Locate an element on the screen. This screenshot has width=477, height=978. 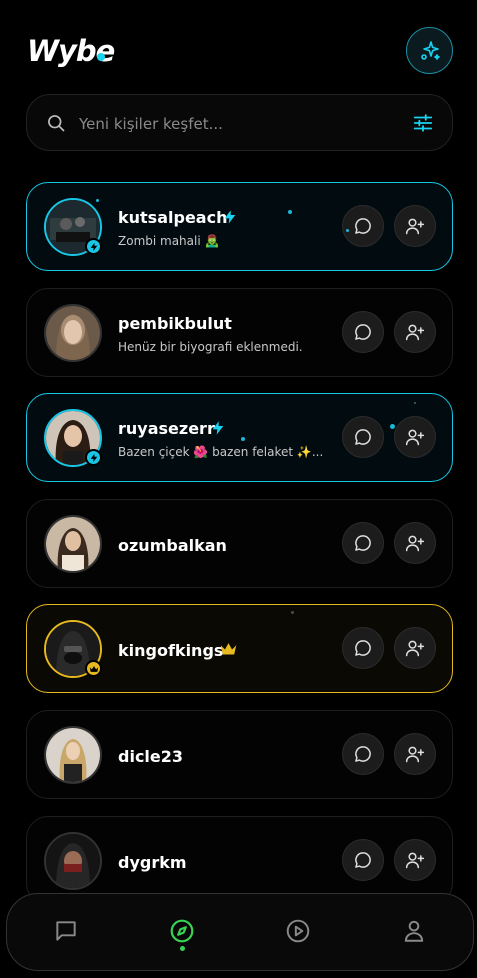
app-logo: Wybe is located at coordinates (71, 51).